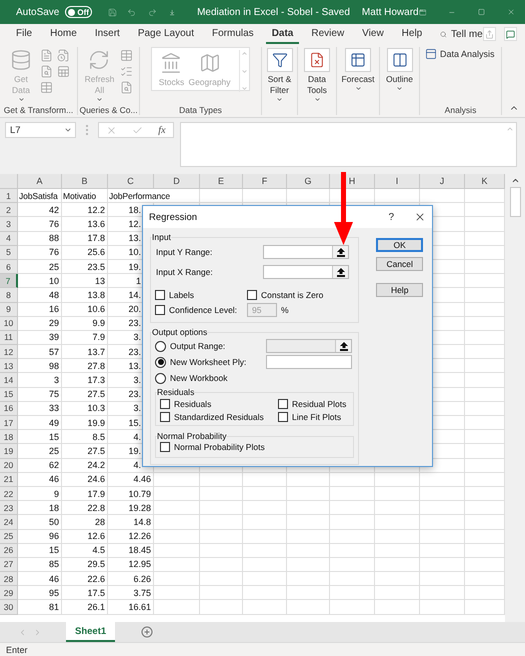 The width and height of the screenshot is (525, 656). Describe the element at coordinates (9, 522) in the screenshot. I see `row-header: 24` at that location.